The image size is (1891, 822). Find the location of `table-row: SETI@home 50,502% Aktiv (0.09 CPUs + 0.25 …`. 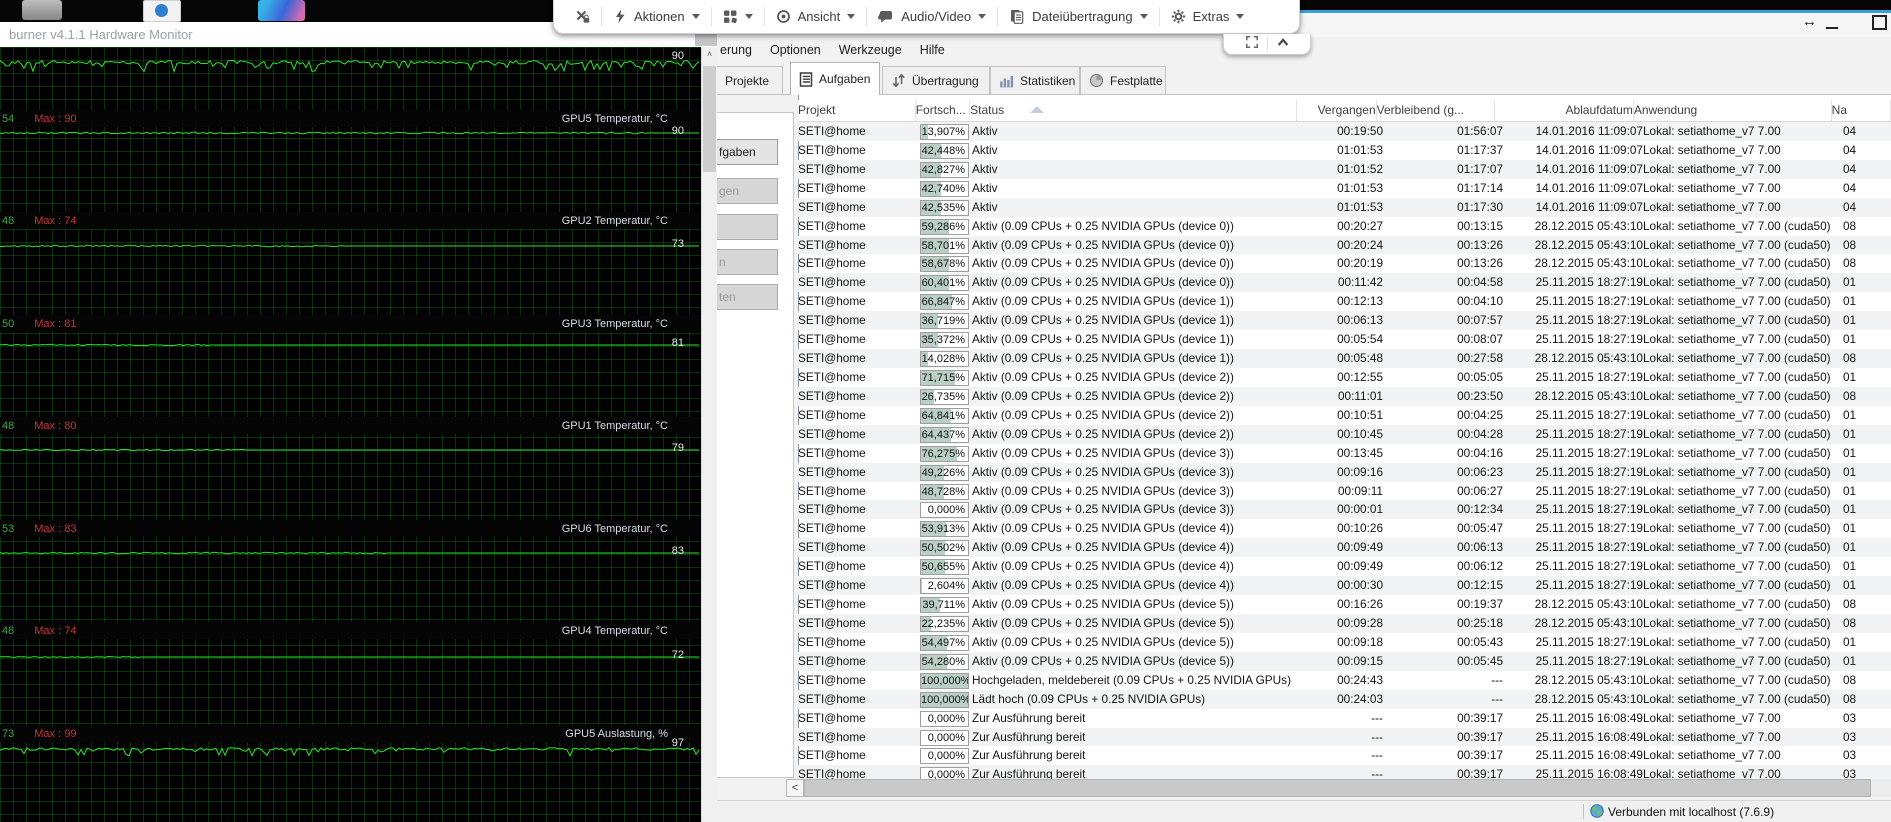

table-row: SETI@home 50,502% Aktiv (0.09 CPUs + 0.25 … is located at coordinates (1344, 548).